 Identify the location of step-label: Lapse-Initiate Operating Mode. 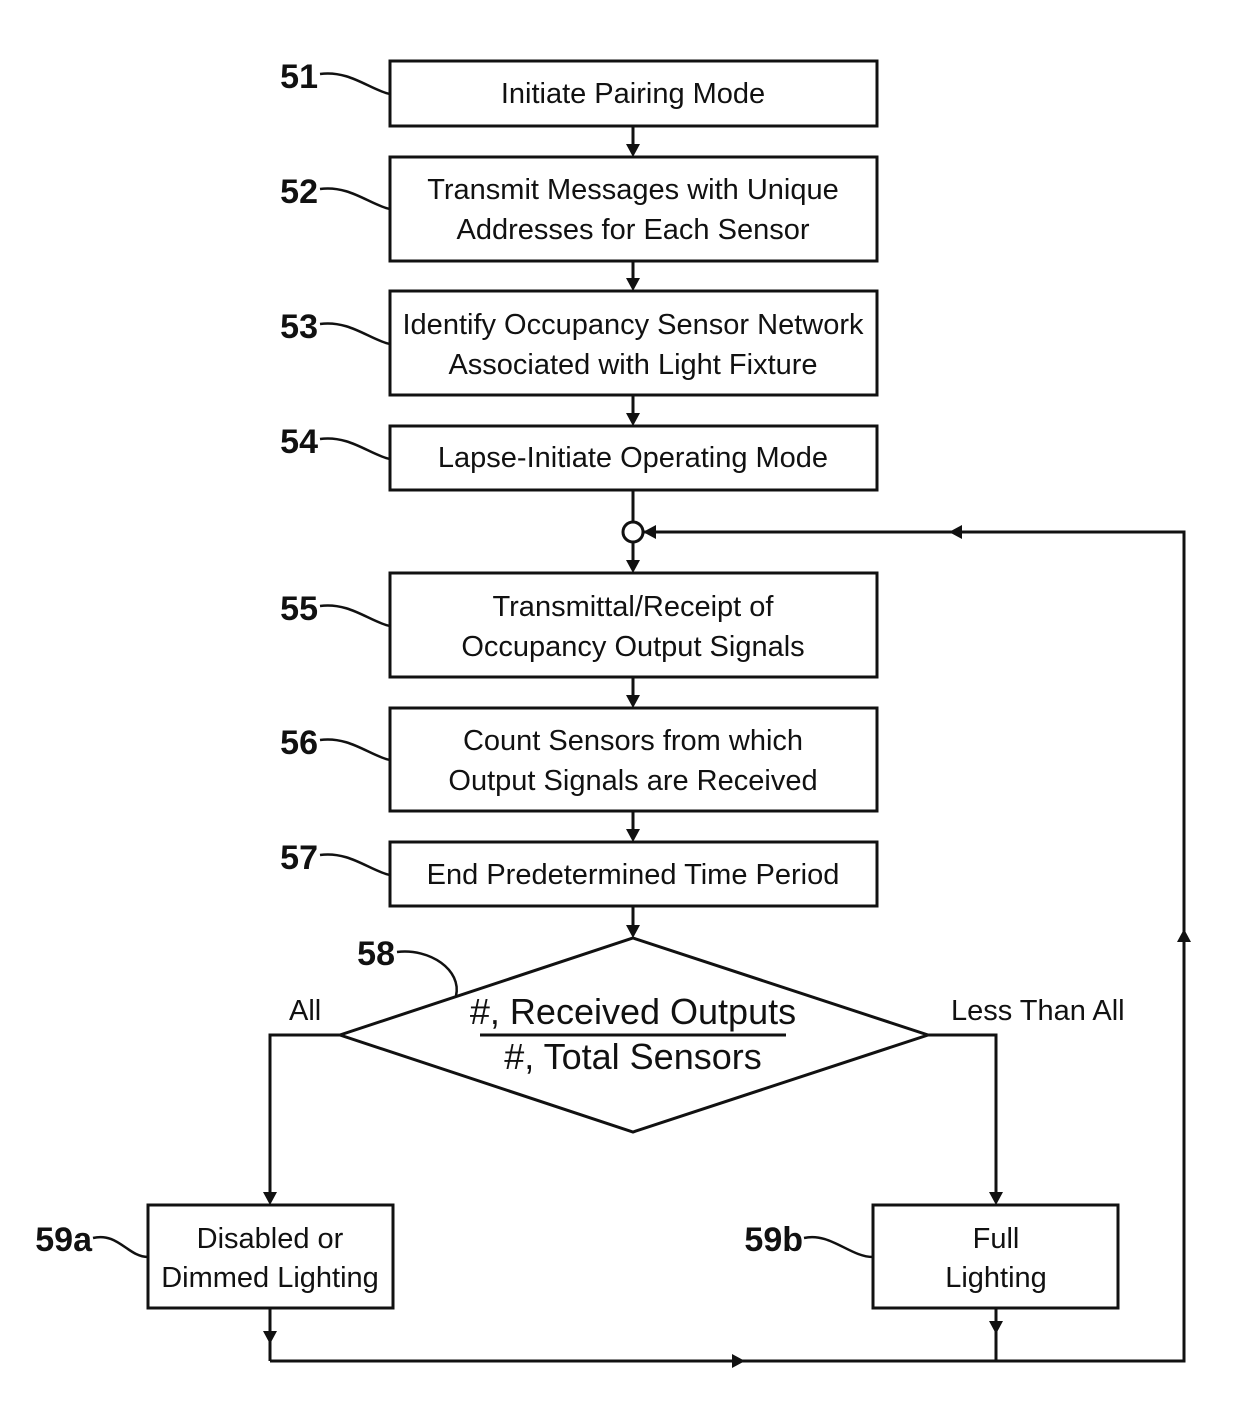
(633, 458).